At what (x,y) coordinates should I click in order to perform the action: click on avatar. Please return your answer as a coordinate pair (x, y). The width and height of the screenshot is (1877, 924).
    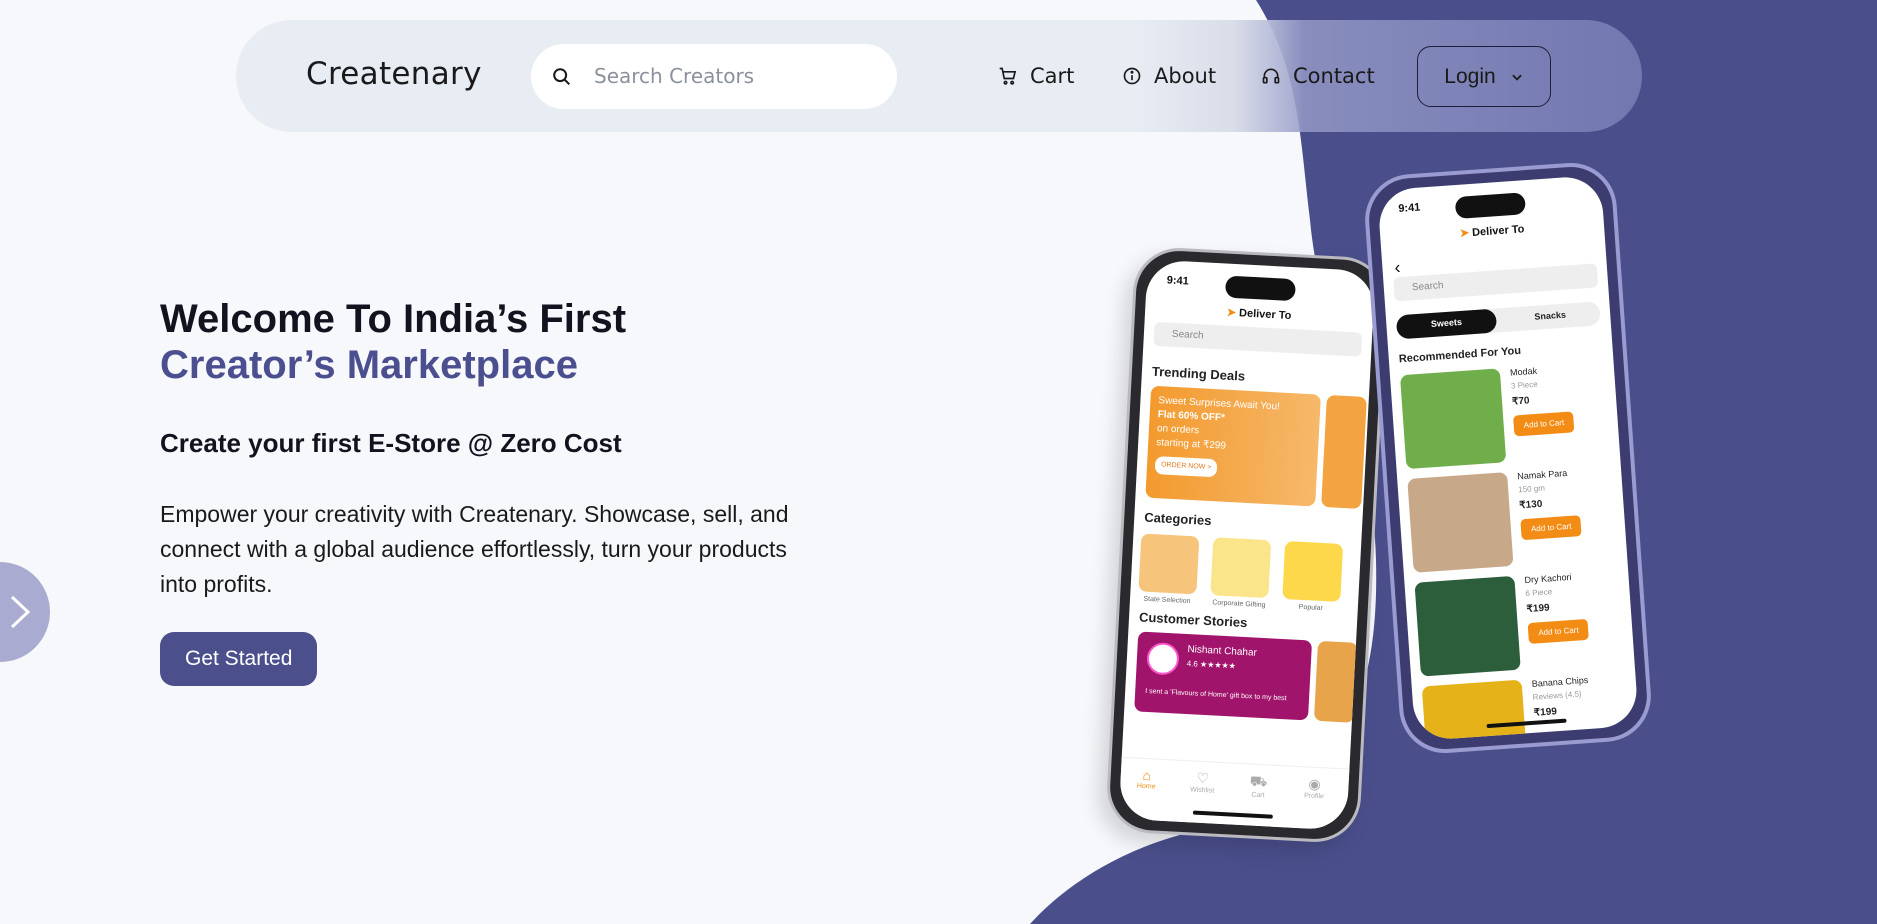
    Looking at the image, I should click on (1163, 658).